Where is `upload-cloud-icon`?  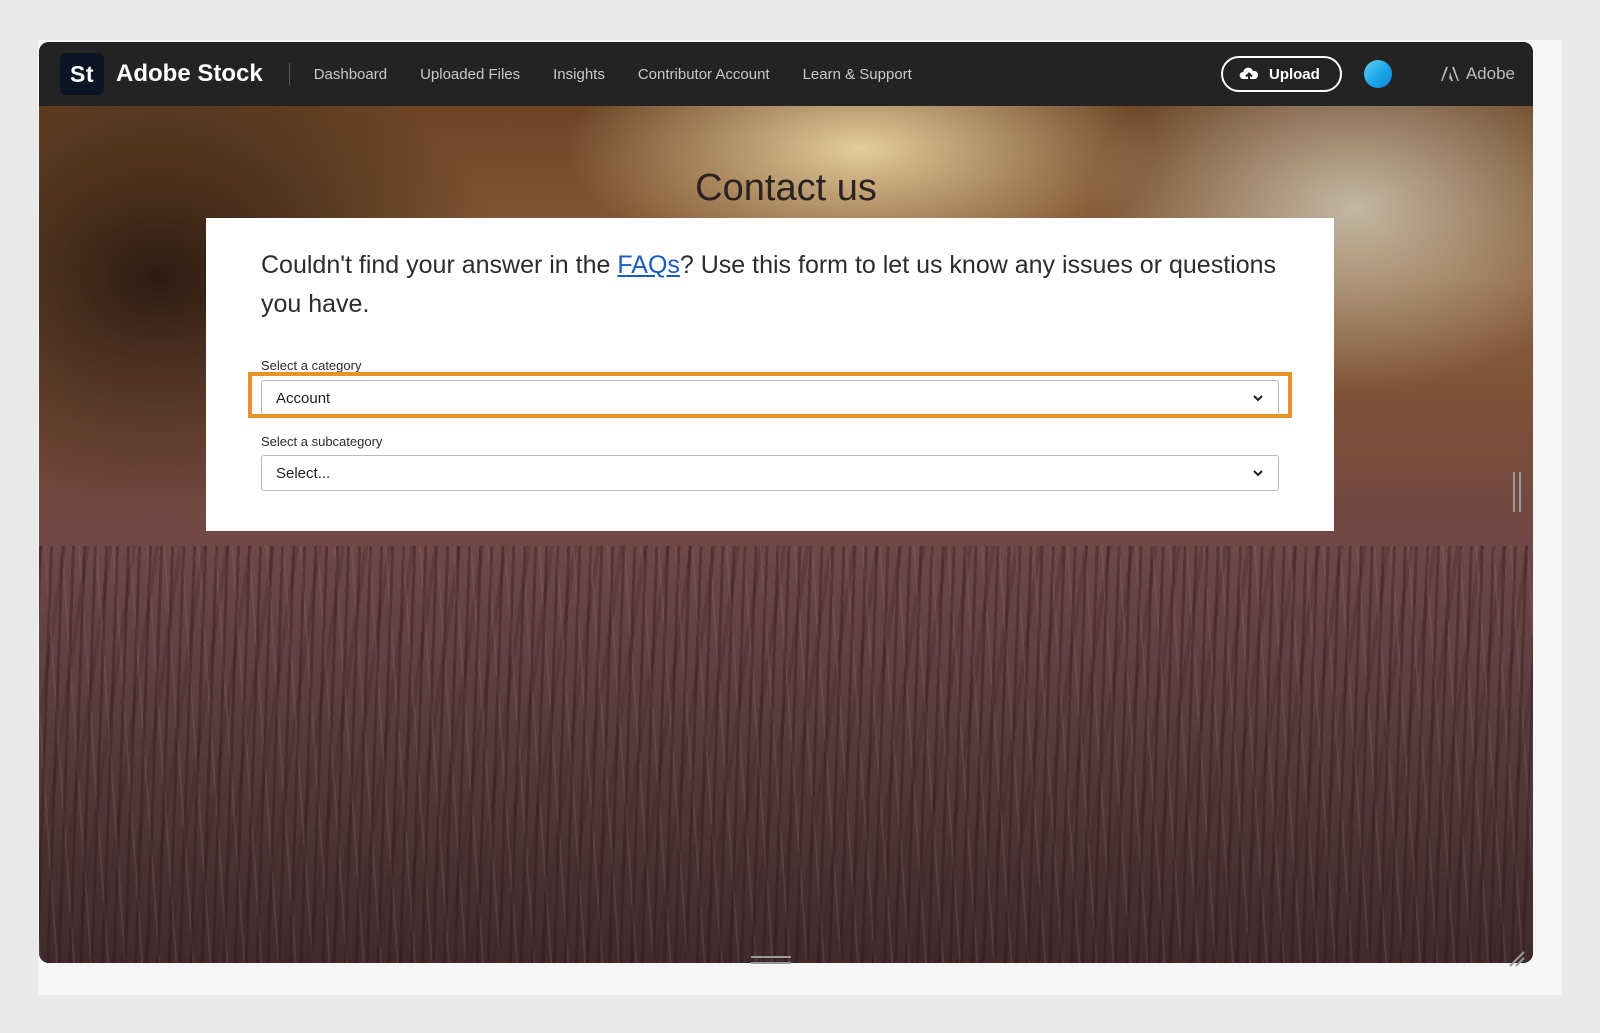 upload-cloud-icon is located at coordinates (1249, 74).